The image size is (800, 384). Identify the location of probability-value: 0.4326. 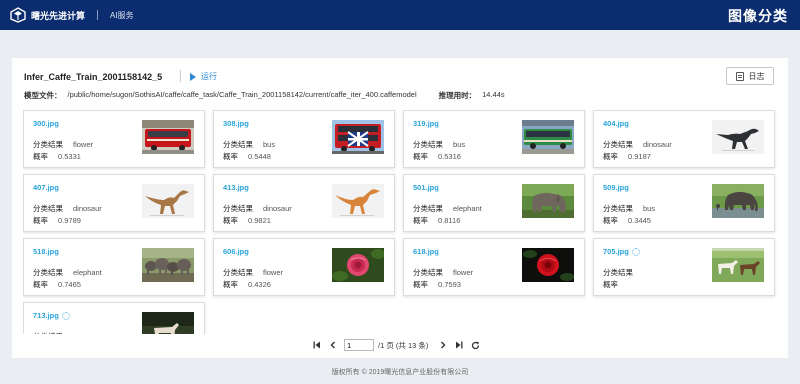
(259, 284).